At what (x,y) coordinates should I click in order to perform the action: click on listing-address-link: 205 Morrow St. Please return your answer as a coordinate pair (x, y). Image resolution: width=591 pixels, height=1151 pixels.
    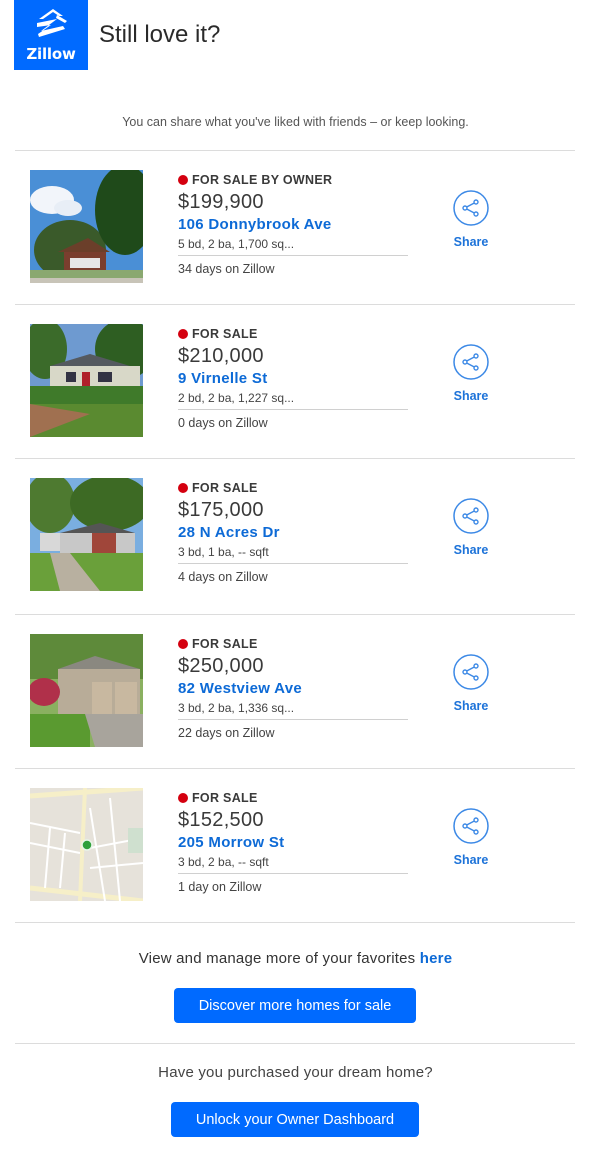
    Looking at the image, I should click on (293, 842).